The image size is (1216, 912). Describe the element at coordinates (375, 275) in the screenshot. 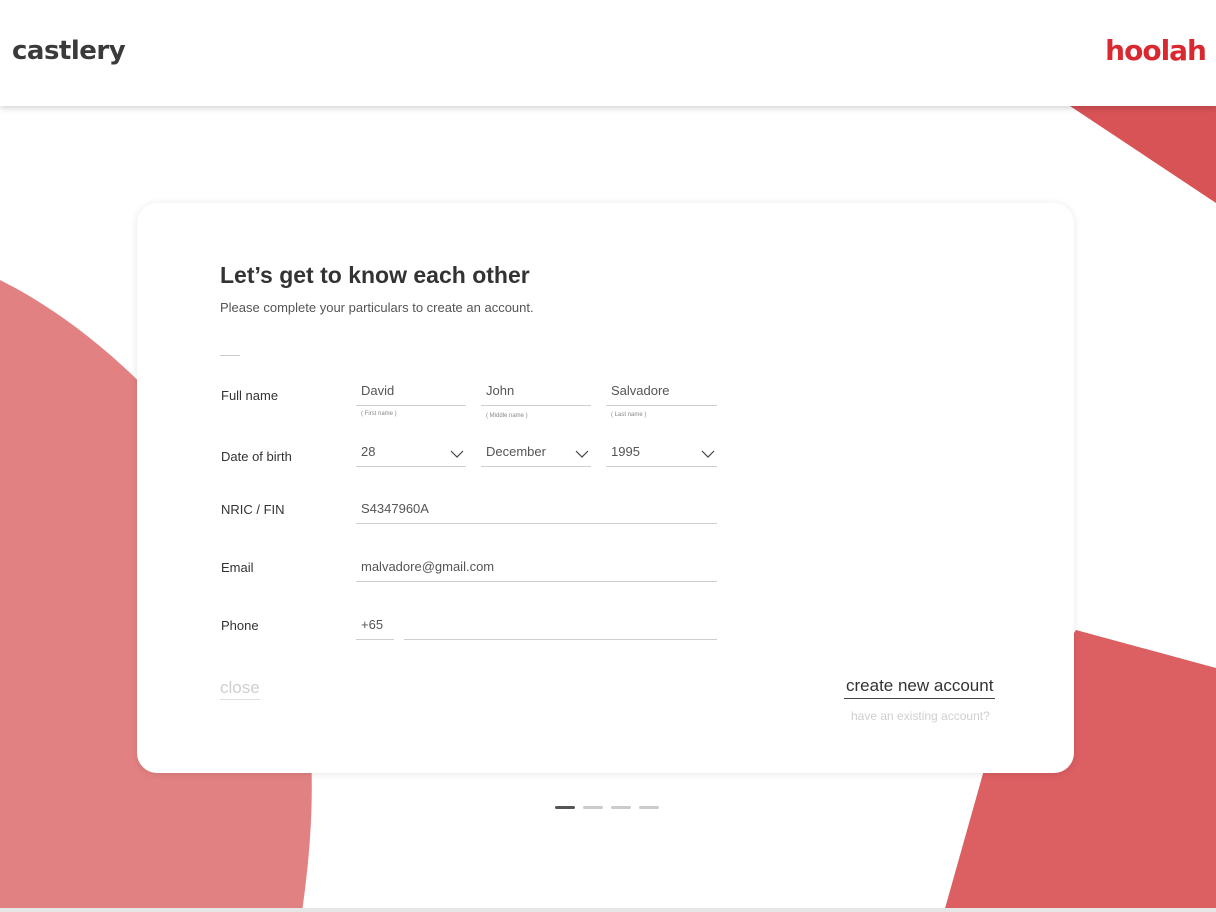

I see `page-title: Let’s get to know each other` at that location.